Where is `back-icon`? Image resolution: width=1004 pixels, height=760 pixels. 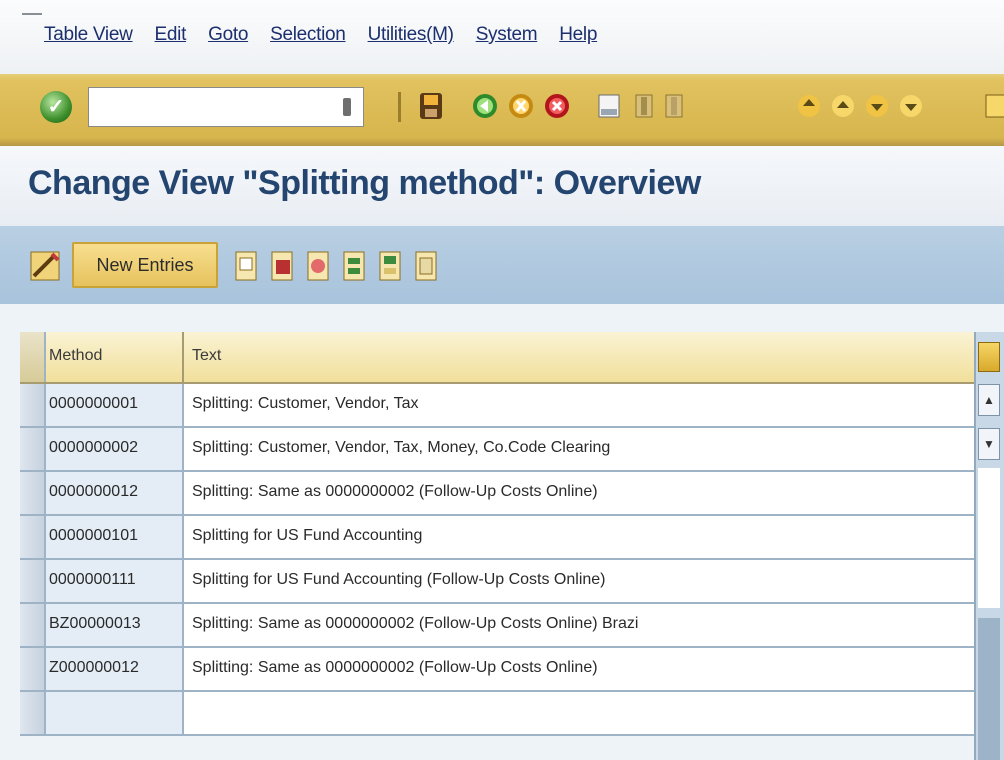
back-icon is located at coordinates (485, 106).